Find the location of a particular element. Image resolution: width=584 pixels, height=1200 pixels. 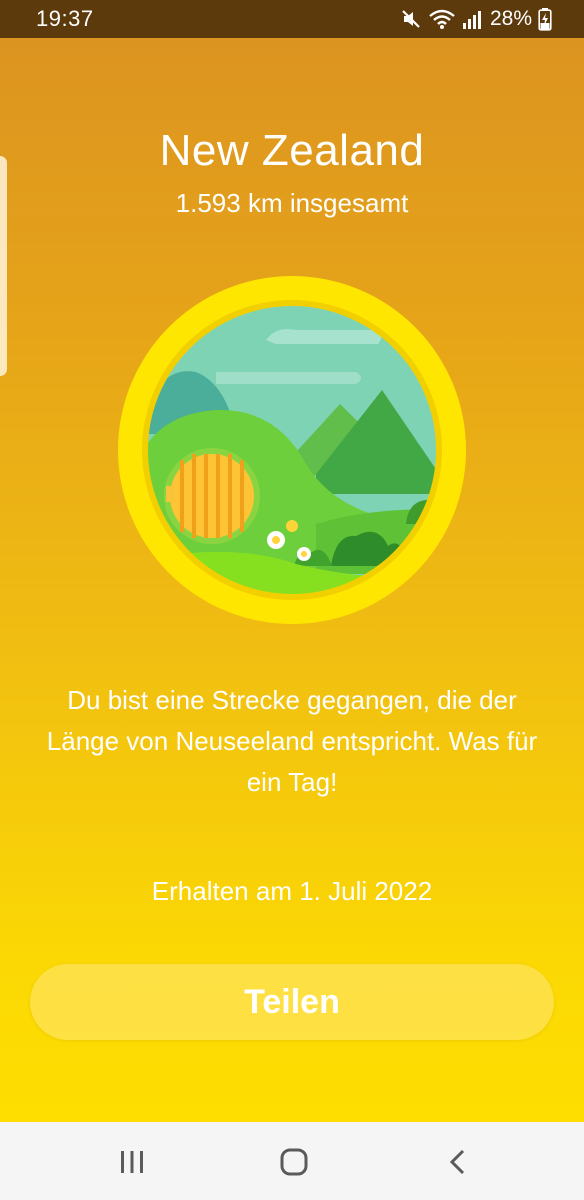

earned-date: Erhalten am 1. Juli 2022 is located at coordinates (292, 891).